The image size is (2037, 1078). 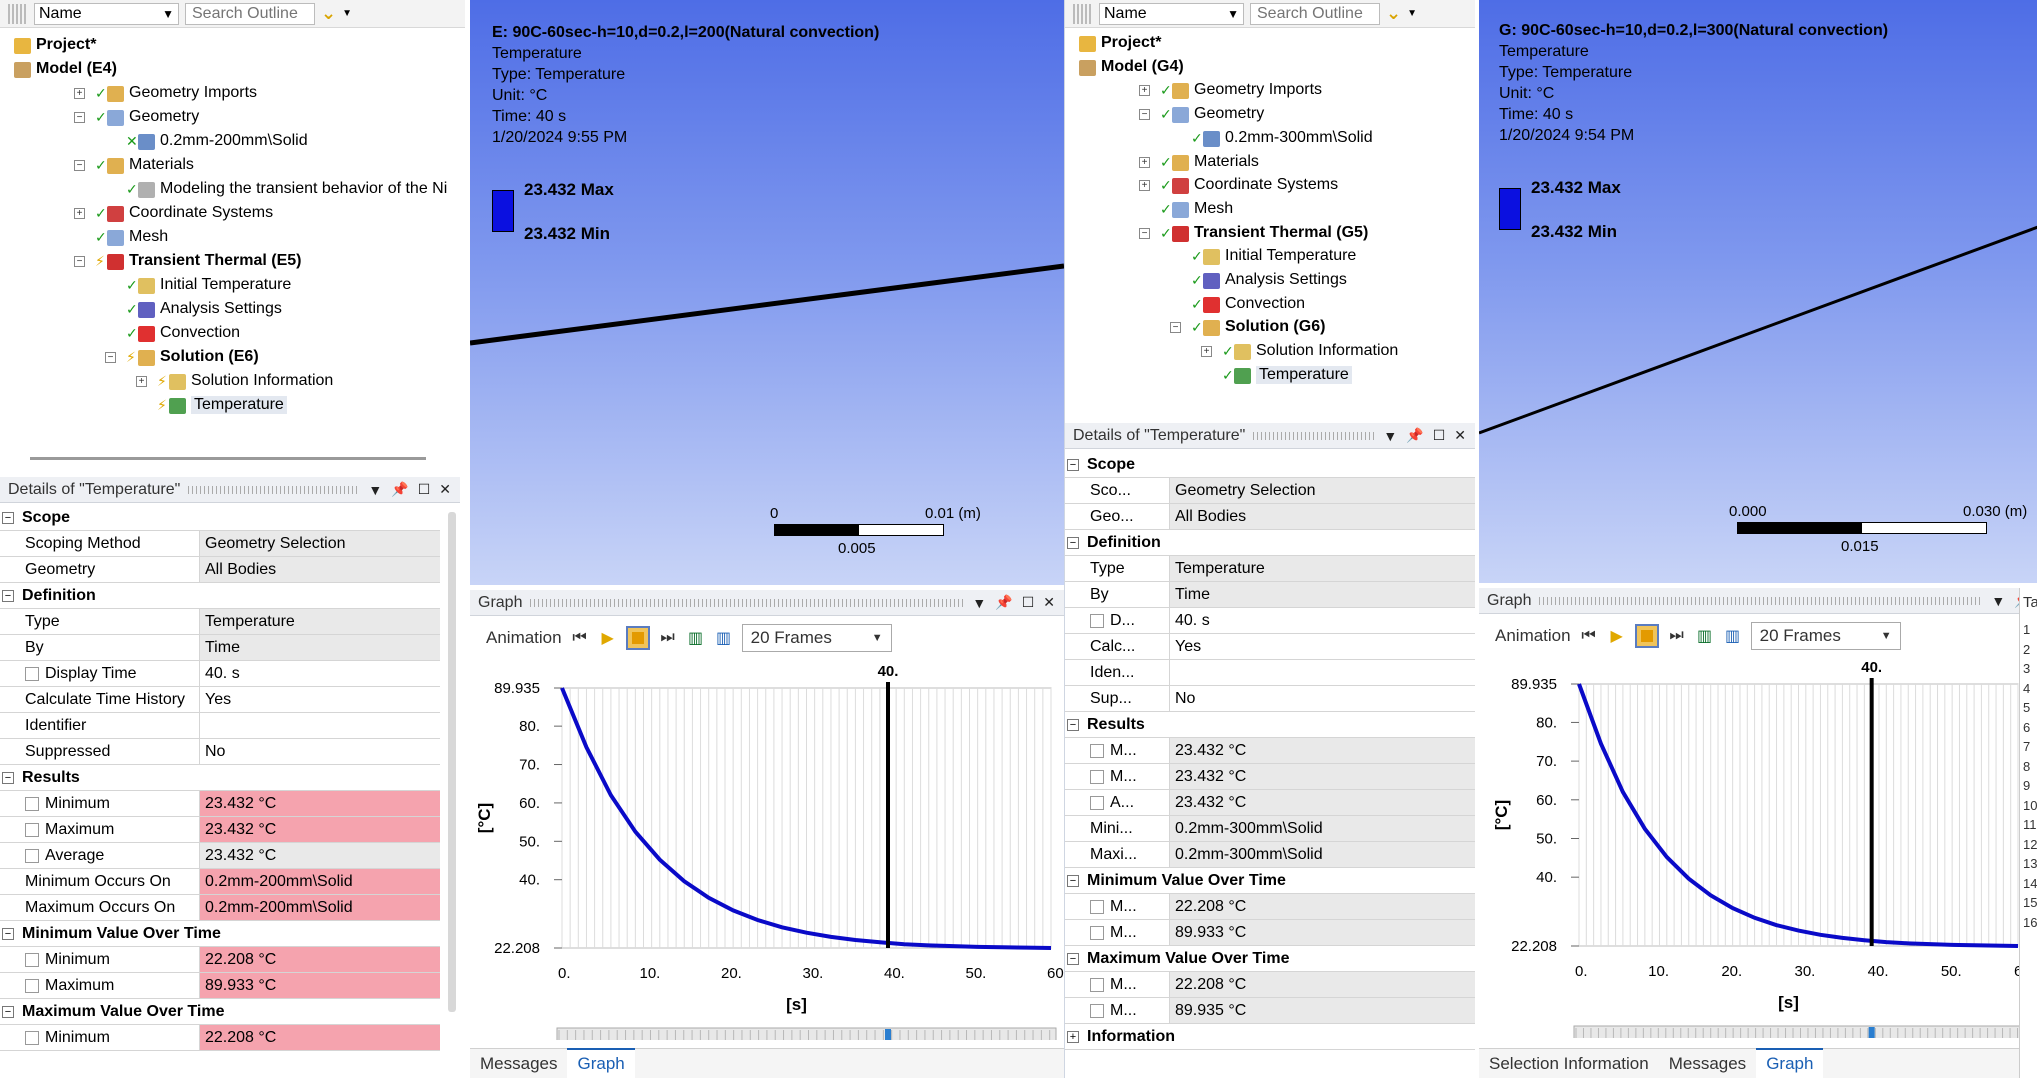 What do you see at coordinates (220, 570) in the screenshot?
I see `details-row: Geometry All Bodies` at bounding box center [220, 570].